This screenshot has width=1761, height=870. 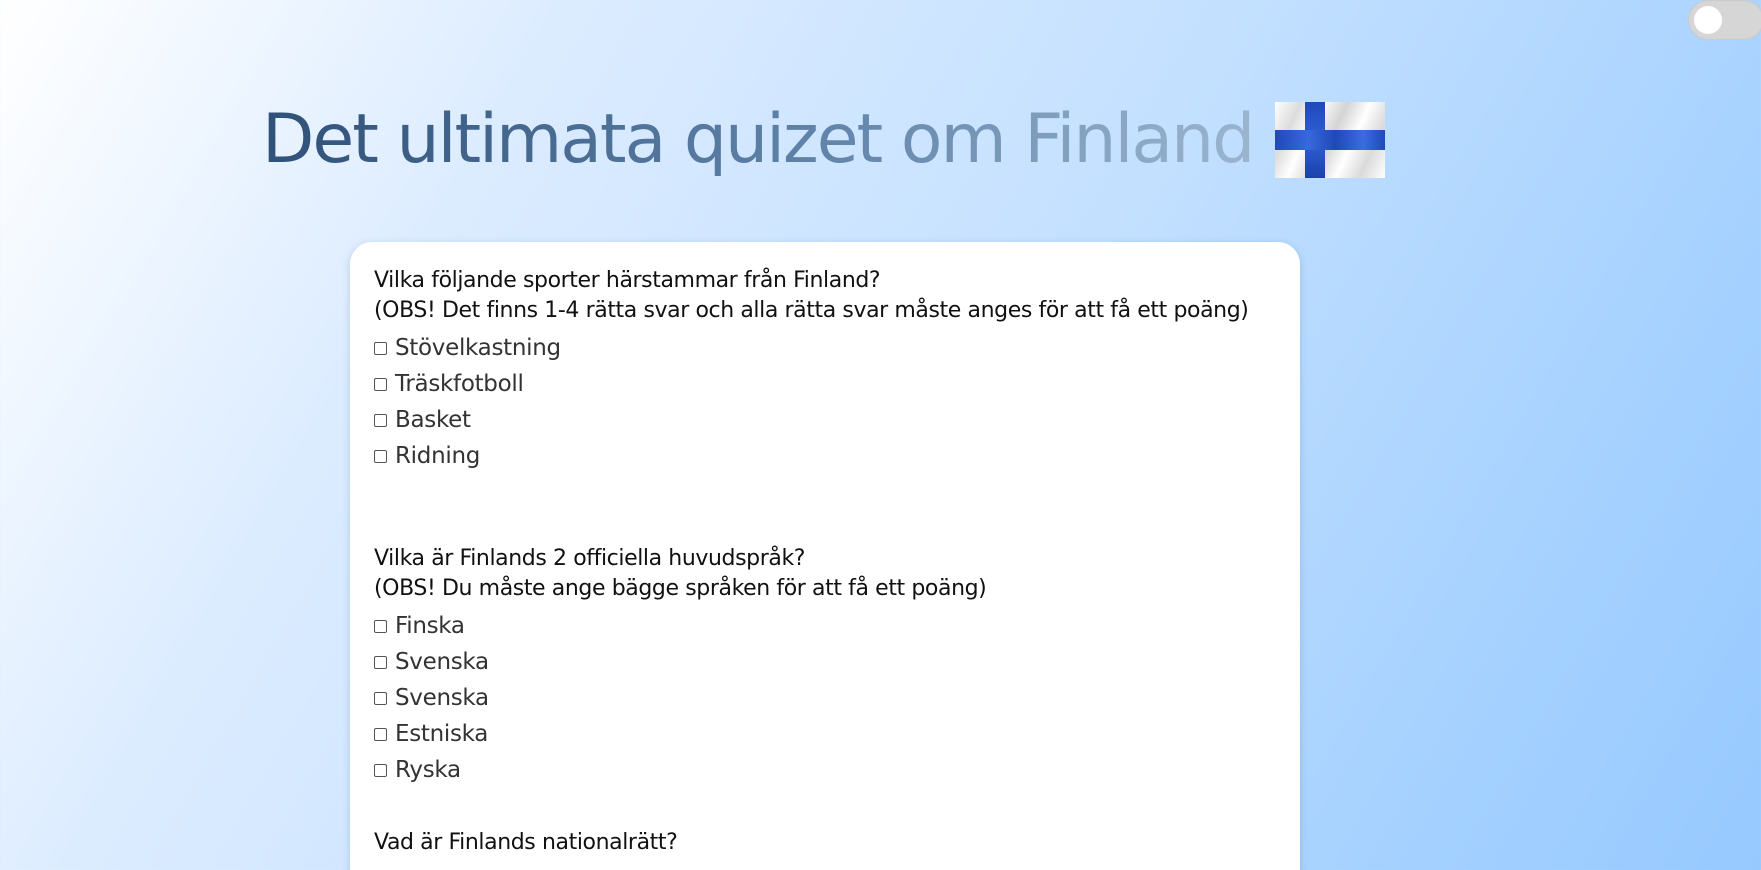 What do you see at coordinates (824, 734) in the screenshot?
I see `option-estniska: Estniska` at bounding box center [824, 734].